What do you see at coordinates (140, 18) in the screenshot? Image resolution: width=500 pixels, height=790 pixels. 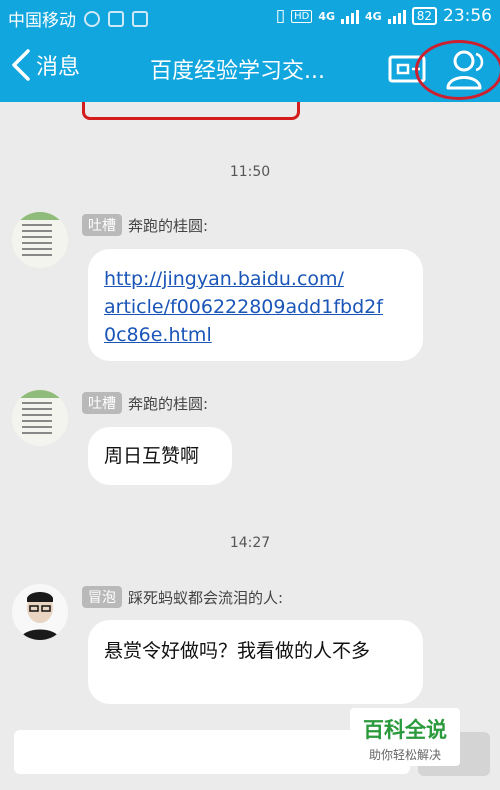 I see `notification-icon` at bounding box center [140, 18].